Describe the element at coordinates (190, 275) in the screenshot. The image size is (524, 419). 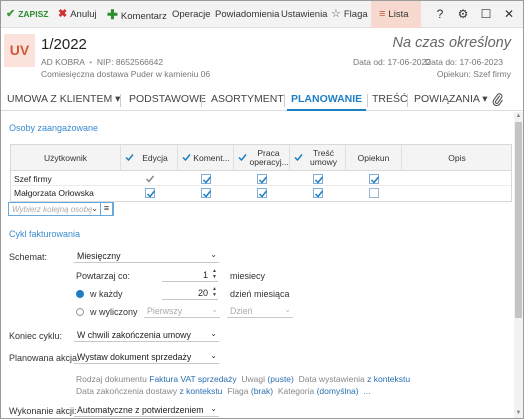
I see `repeat-stepper: 1 ▲ ▼` at that location.